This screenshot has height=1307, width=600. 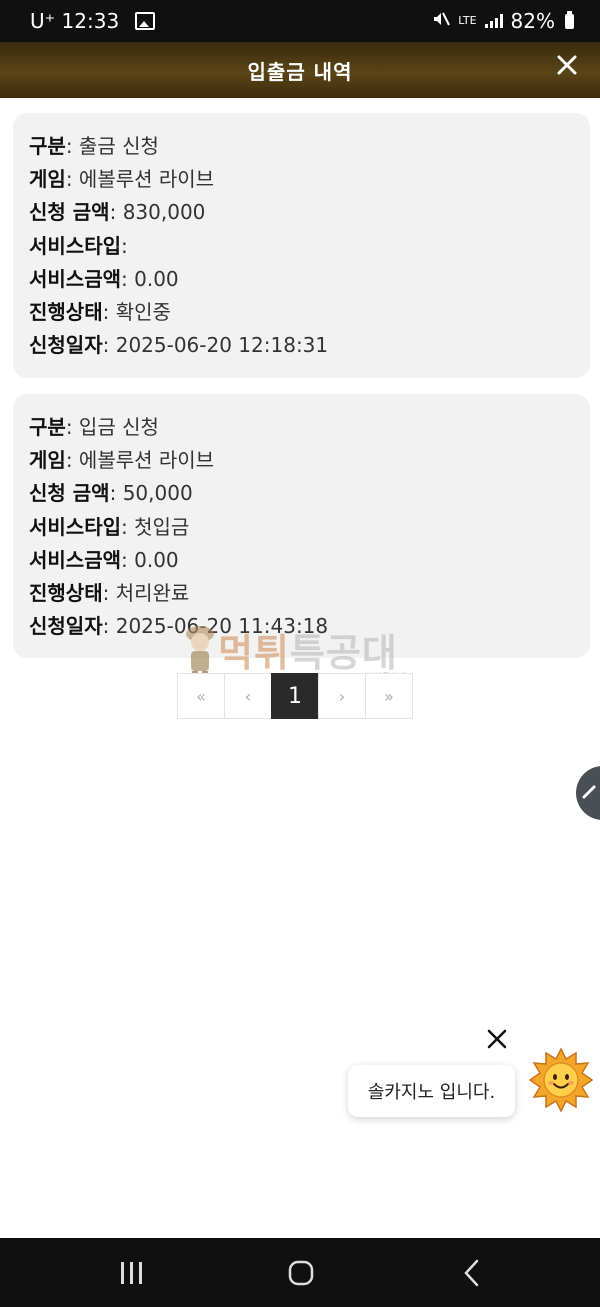 I want to click on amount-row: 신청 금액: 50,000, so click(x=111, y=493).